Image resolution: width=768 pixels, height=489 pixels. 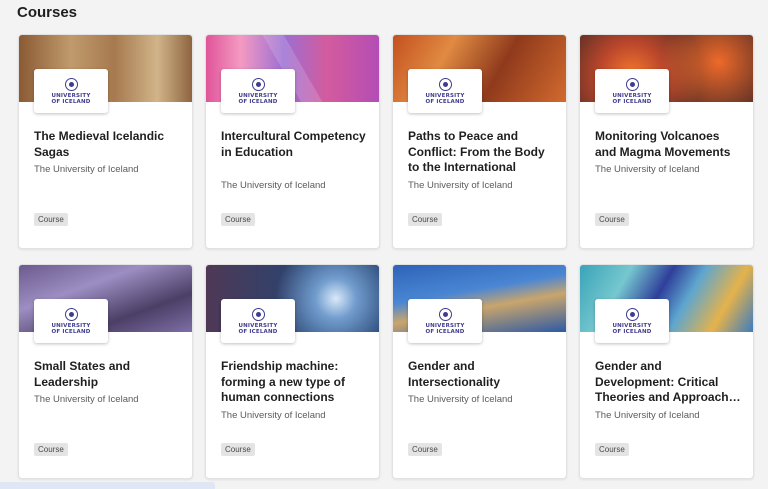 I want to click on course-title: Monitoring Volcanoes and Magma Movements, so click(x=668, y=144).